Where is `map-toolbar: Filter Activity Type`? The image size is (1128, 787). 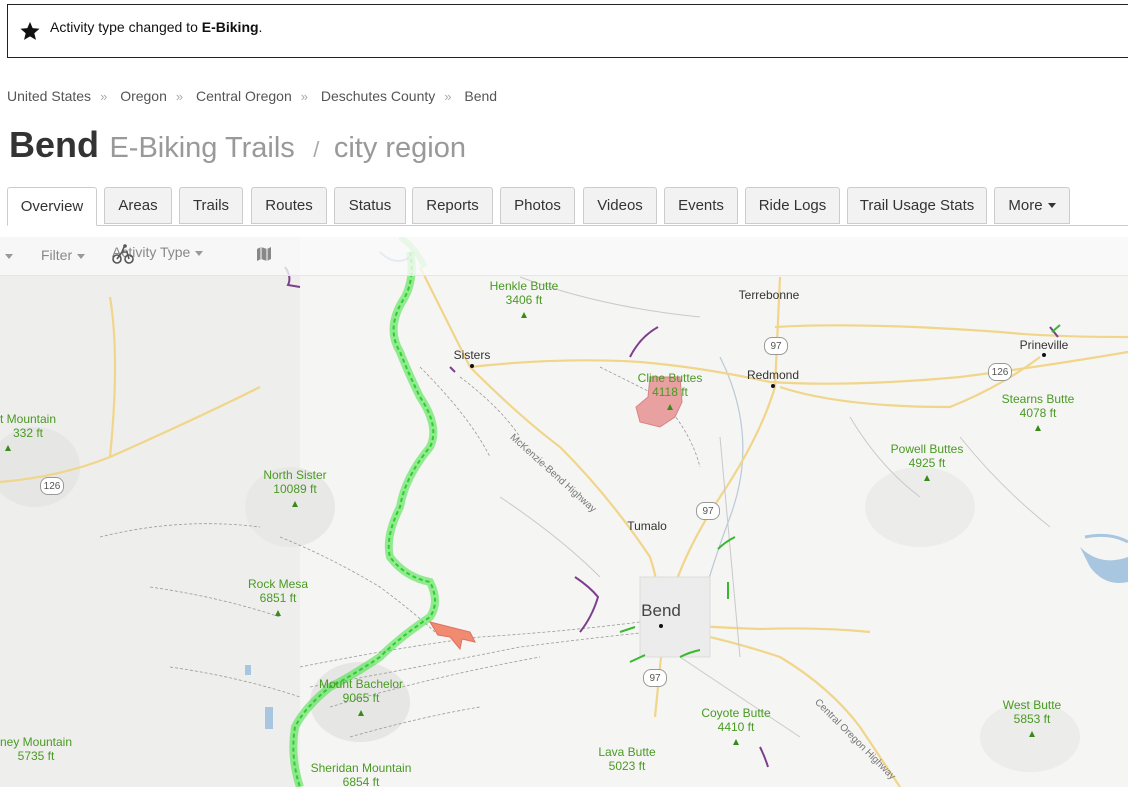
map-toolbar: Filter Activity Type is located at coordinates (564, 256).